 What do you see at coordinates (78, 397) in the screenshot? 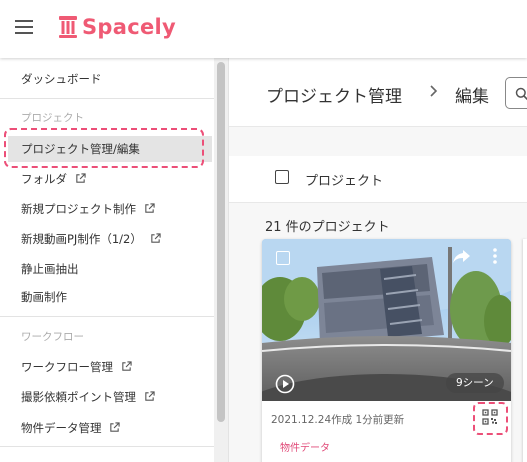
I see `sidebar-item-label: 撮影依頼ポイント管理` at bounding box center [78, 397].